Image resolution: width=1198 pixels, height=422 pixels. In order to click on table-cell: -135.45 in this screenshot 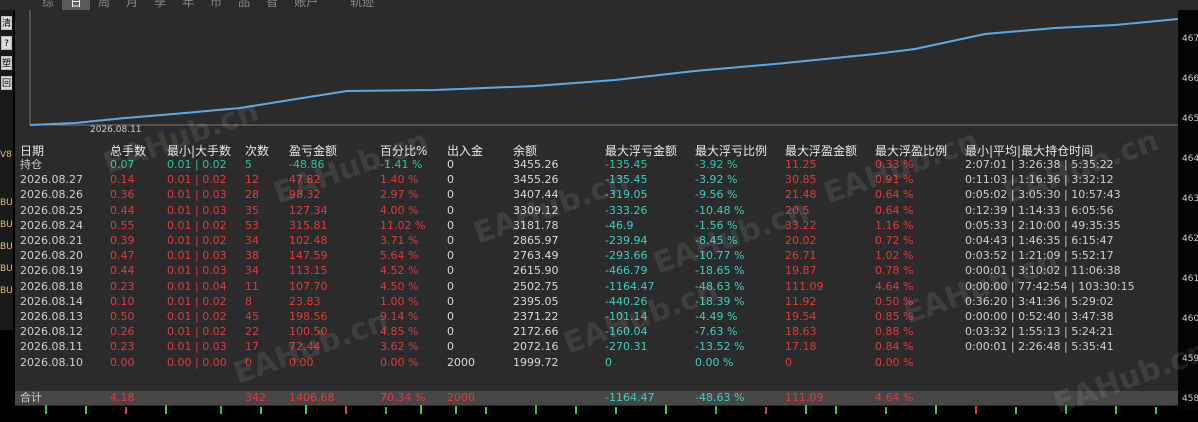, I will do `click(626, 180)`.